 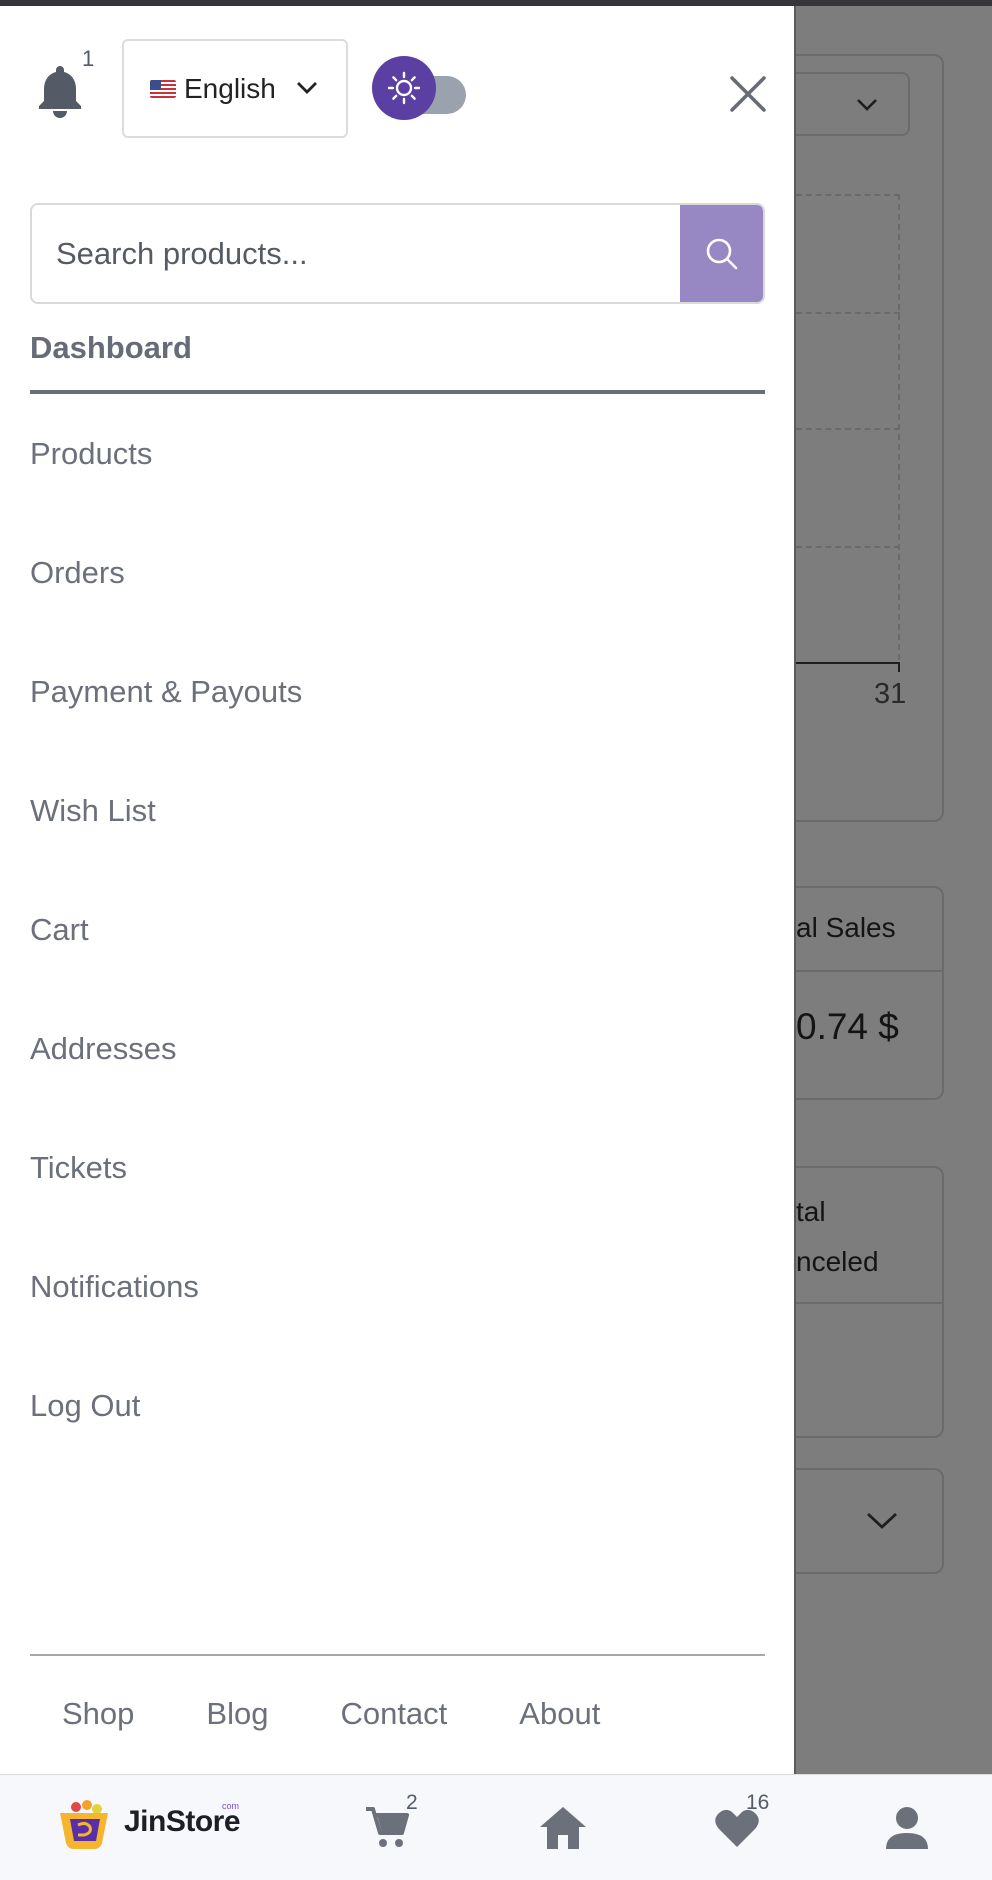 I want to click on logo-icon, so click(x=84, y=1824).